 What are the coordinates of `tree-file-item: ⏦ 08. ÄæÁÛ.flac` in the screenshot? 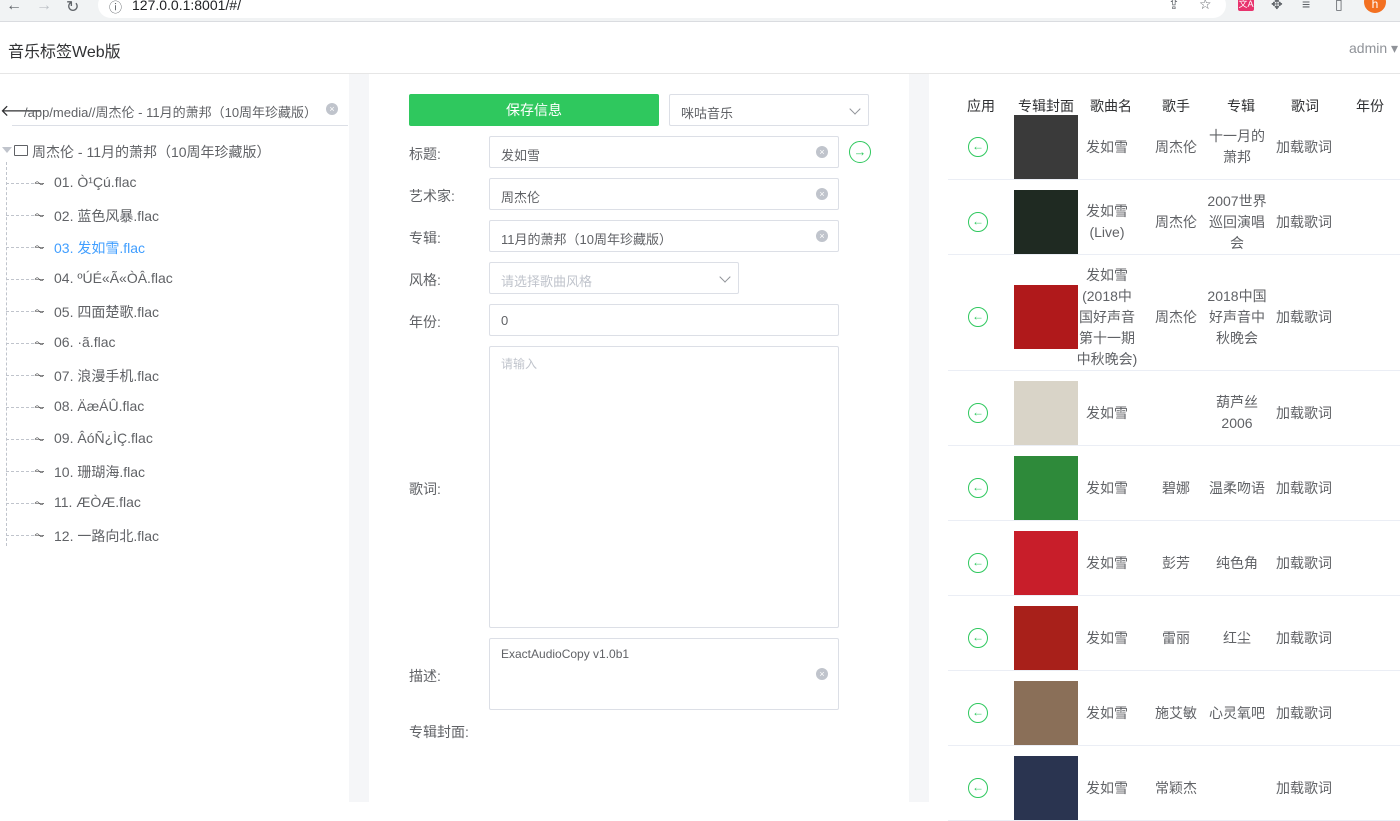 It's located at (176, 408).